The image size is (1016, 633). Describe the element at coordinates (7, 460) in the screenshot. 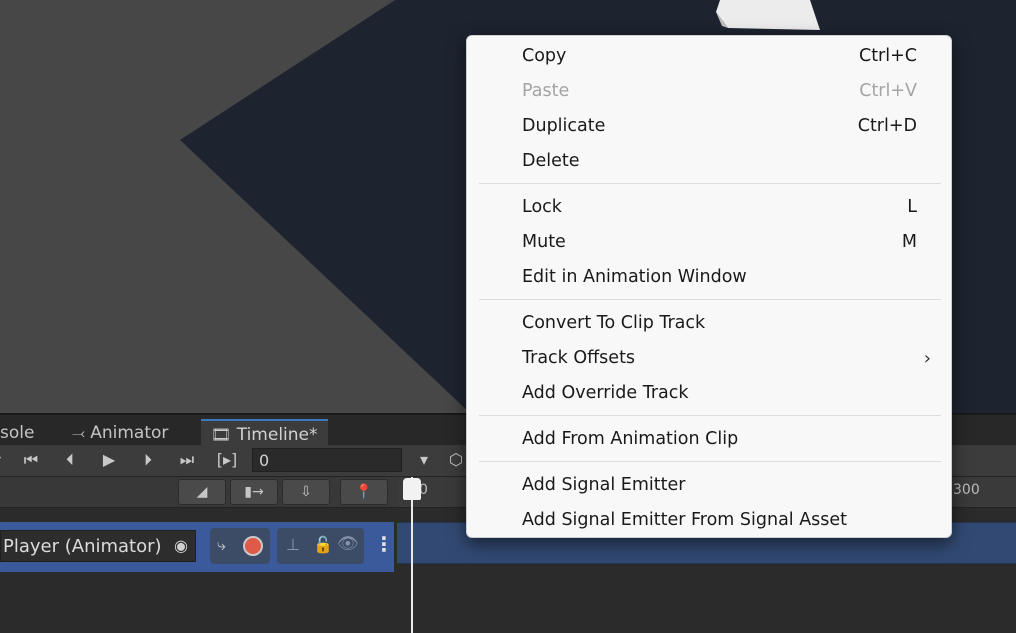

I see `chevron-down-icon: ▾` at that location.